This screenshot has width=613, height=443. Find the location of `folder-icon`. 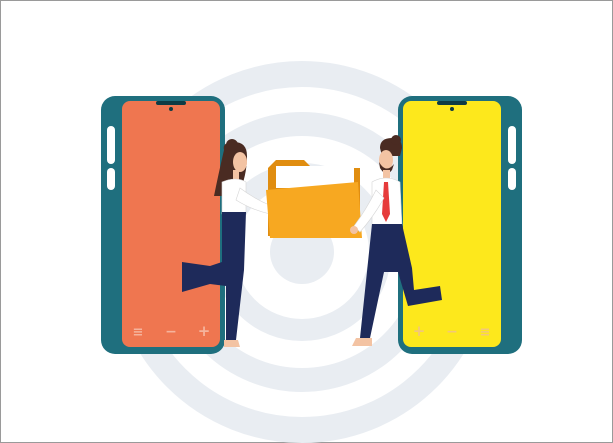

folder-icon is located at coordinates (314, 199).